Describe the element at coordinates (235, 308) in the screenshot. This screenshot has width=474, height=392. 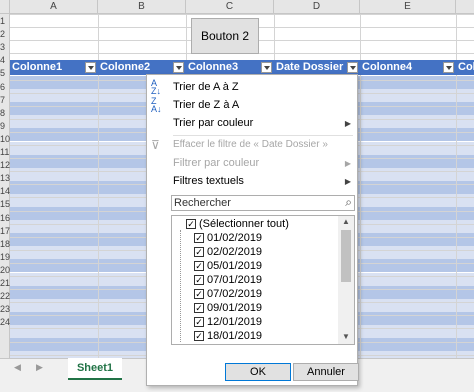
I see `filter-value-label: 09/01/2019` at that location.